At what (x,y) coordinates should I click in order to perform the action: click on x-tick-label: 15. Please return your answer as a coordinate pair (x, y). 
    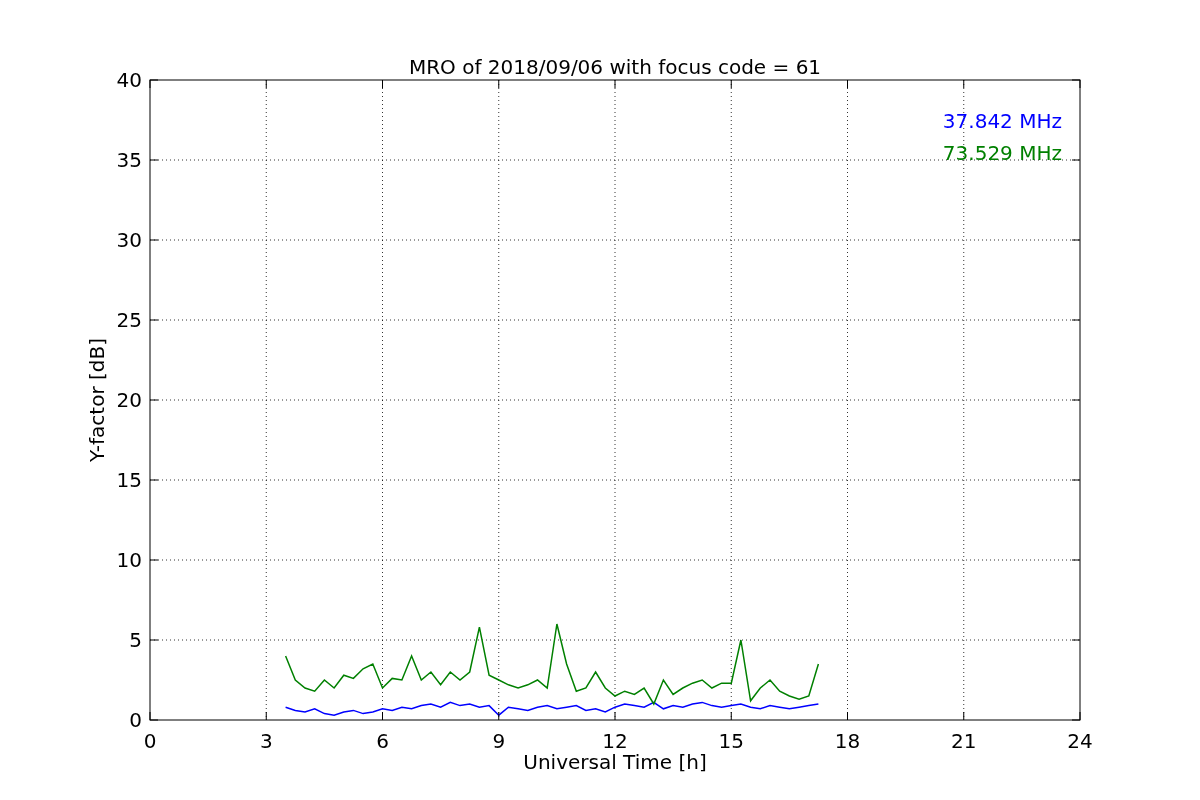
    Looking at the image, I should click on (731, 741).